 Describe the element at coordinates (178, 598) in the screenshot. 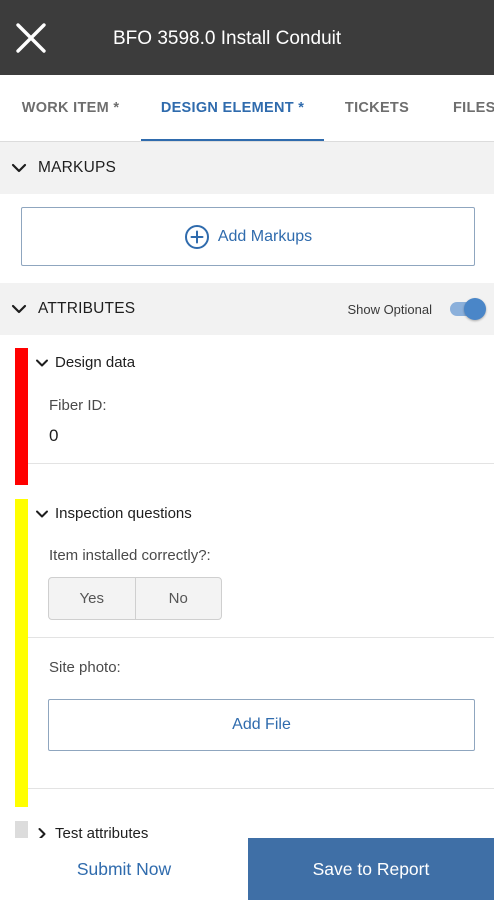

I see `no-option: No` at that location.